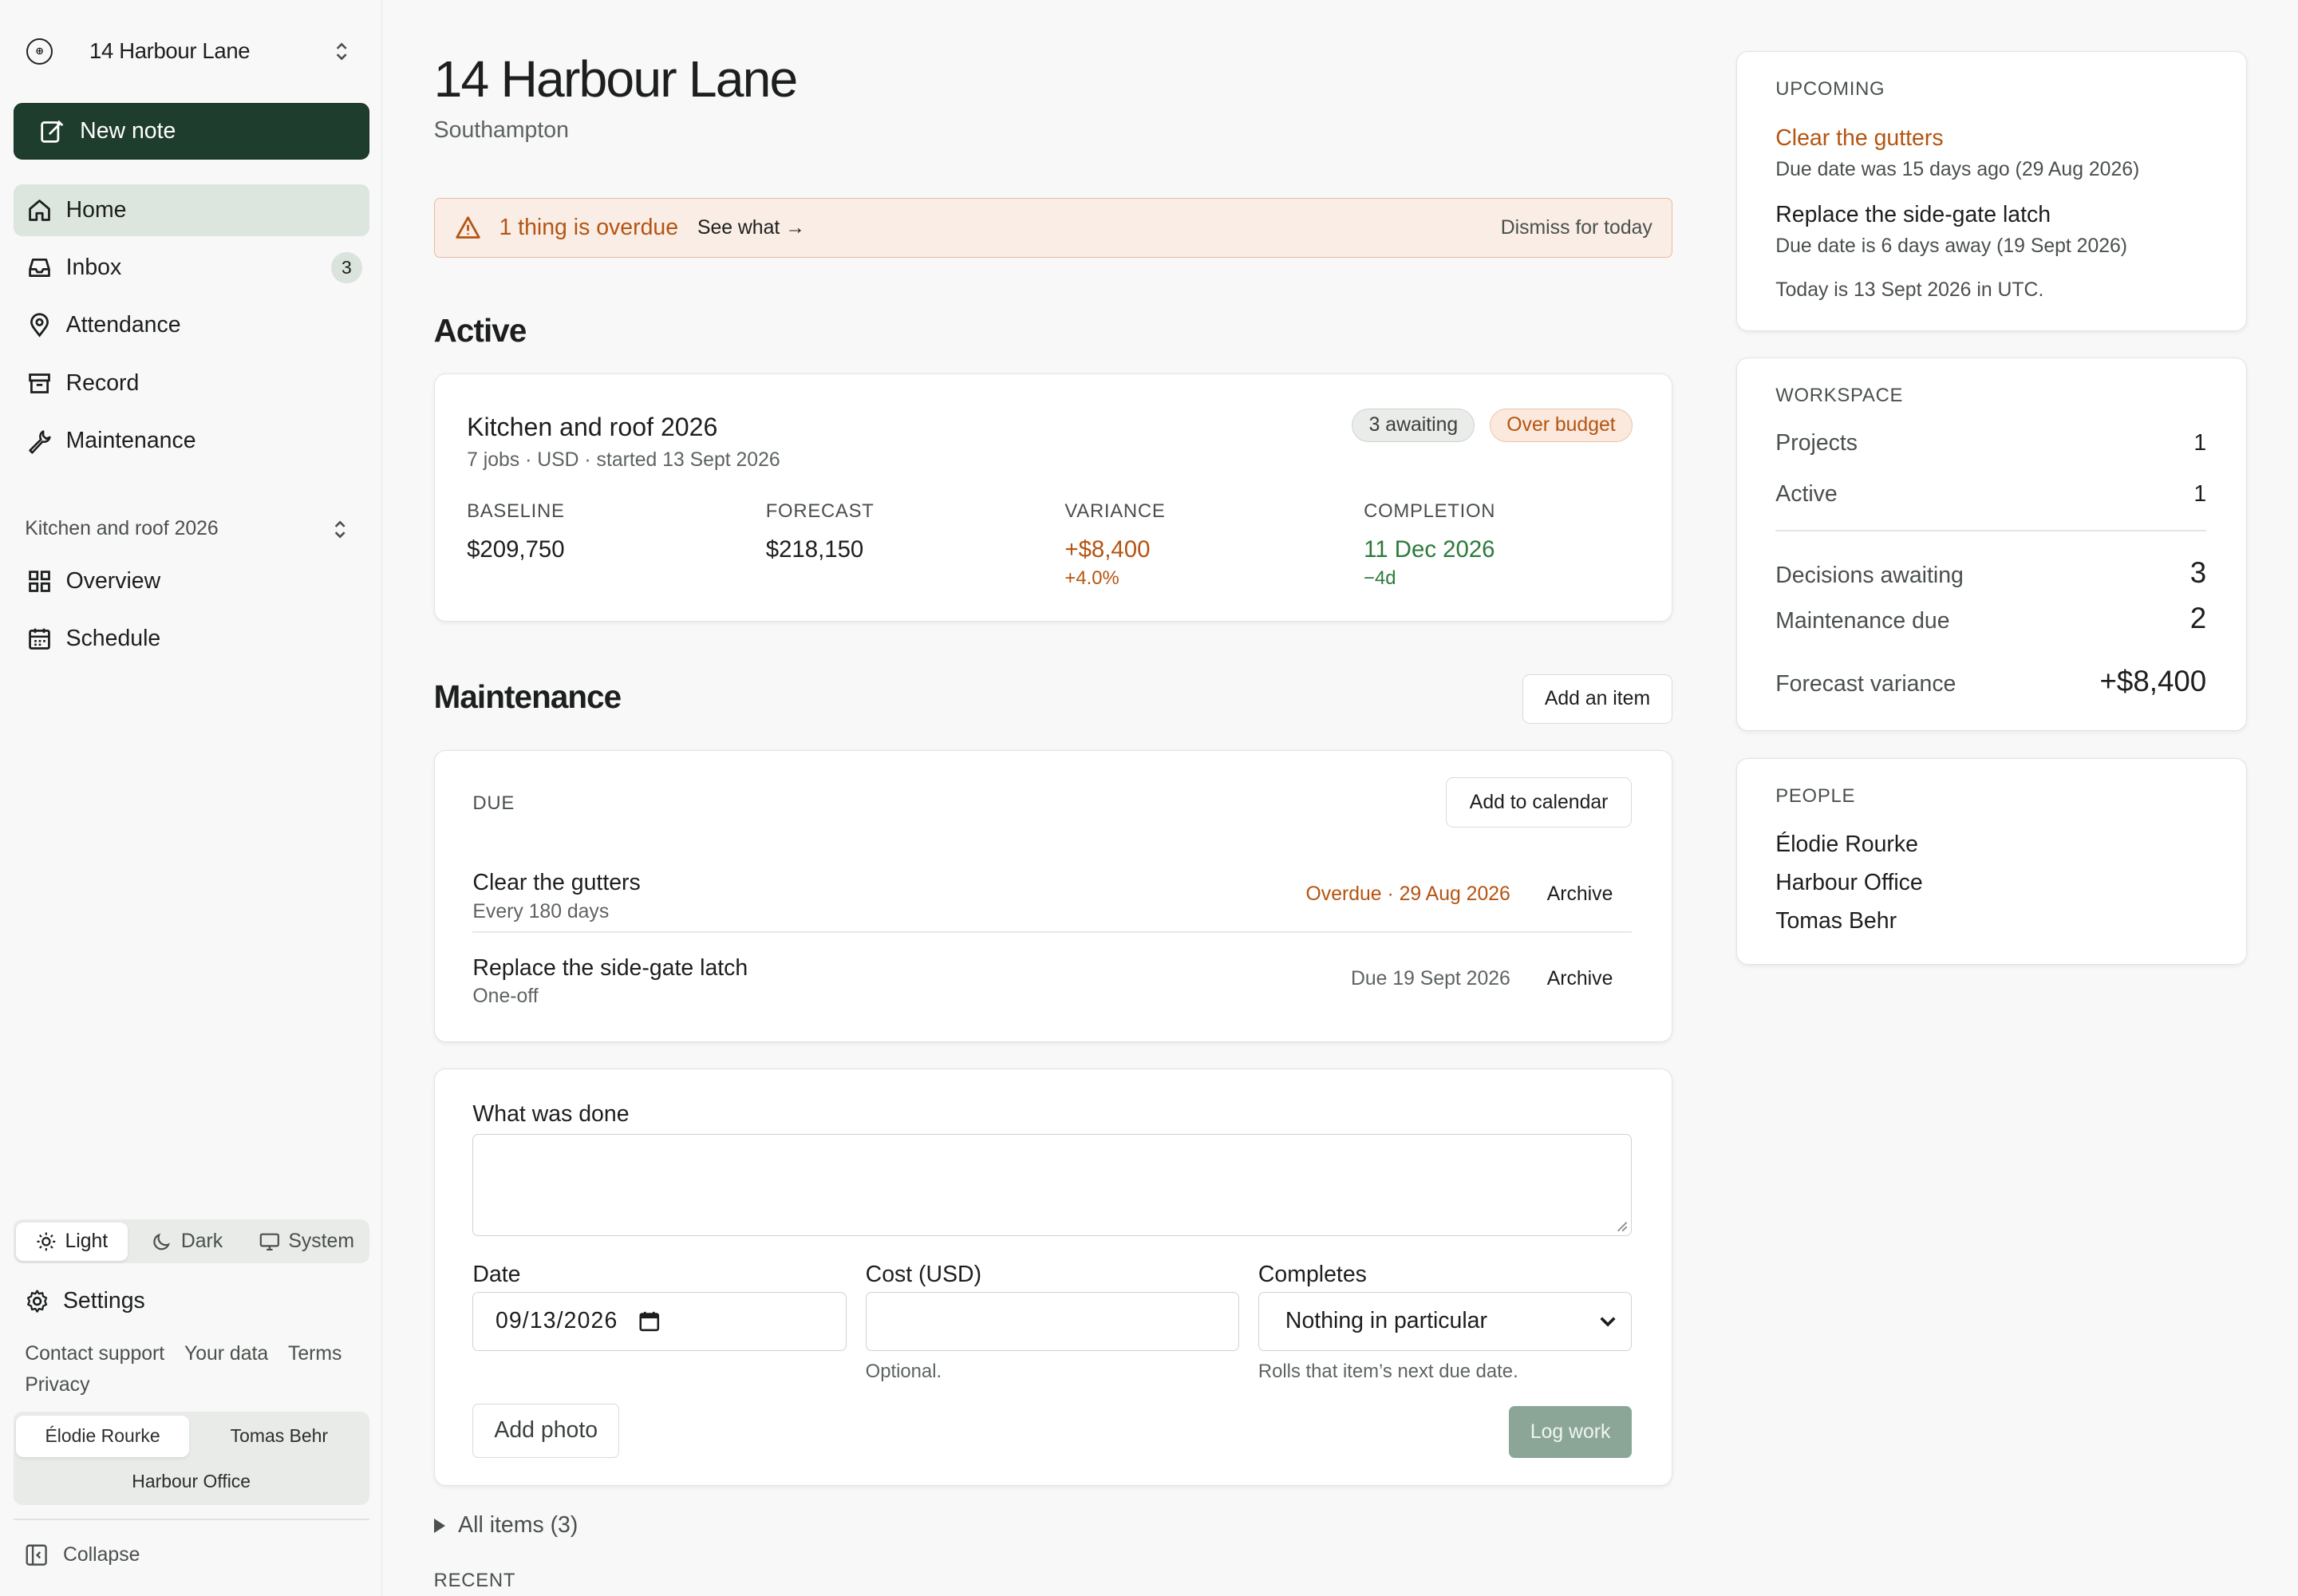 This screenshot has width=2298, height=1596. I want to click on nav-item-overview: Overview, so click(191, 580).